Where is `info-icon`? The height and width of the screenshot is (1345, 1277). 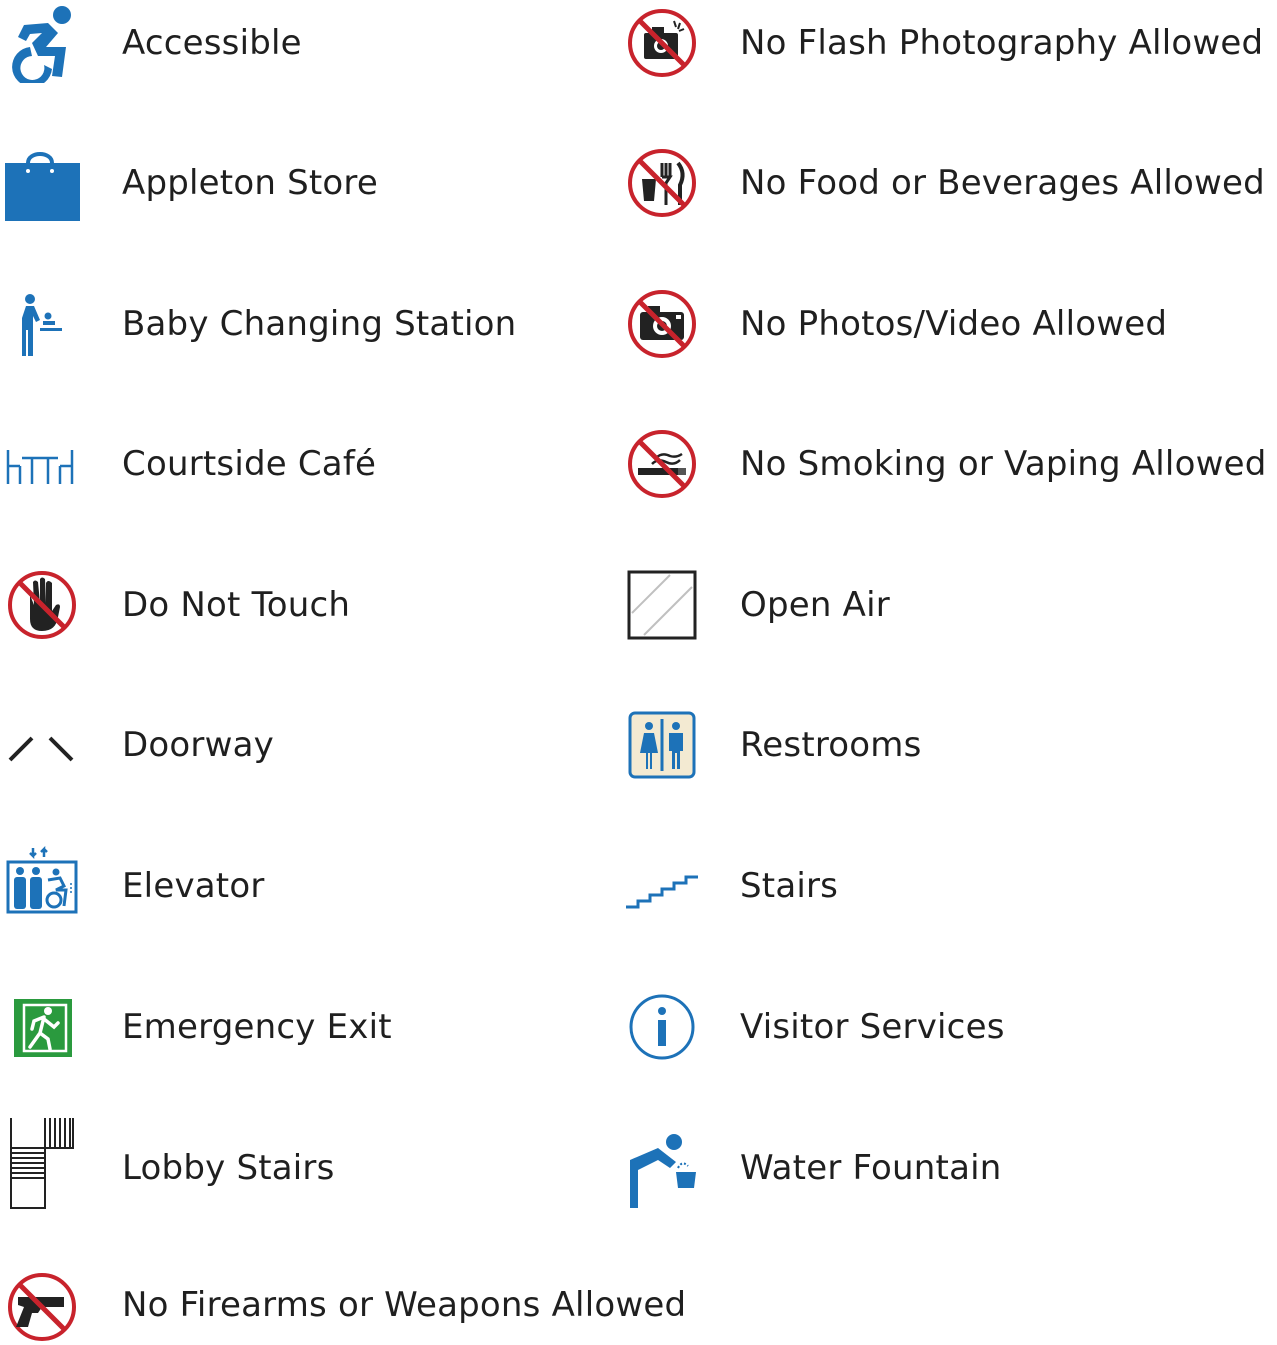
info-icon is located at coordinates (662, 1027).